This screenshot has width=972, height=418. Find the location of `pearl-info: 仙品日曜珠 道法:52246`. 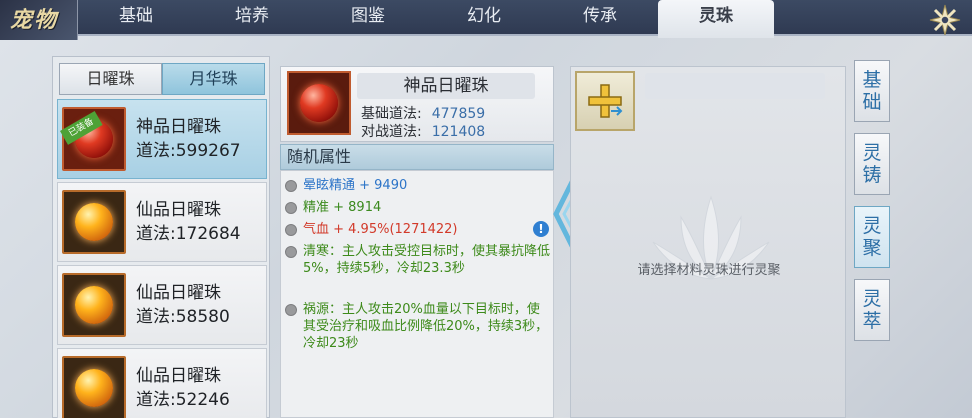

pearl-info: 仙品日曜珠 道法:52246 is located at coordinates (183, 388).